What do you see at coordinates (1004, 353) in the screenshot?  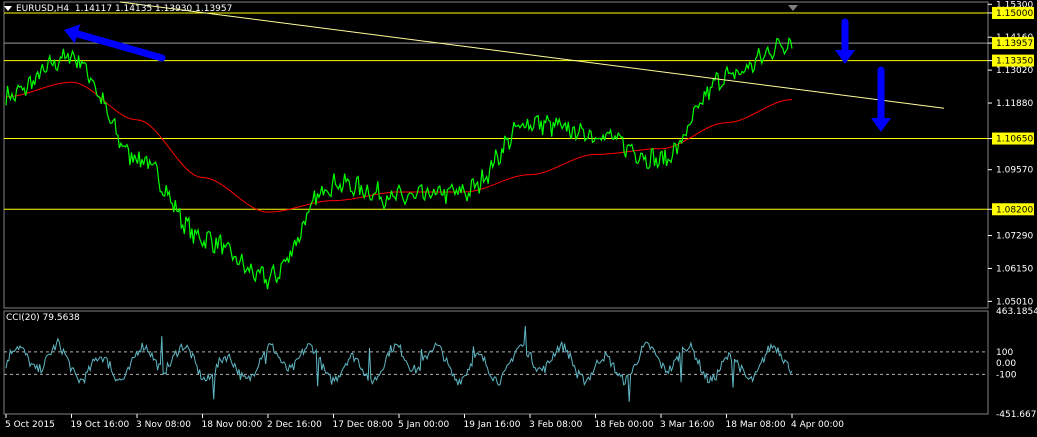 I see `cci-tick-label: 100` at bounding box center [1004, 353].